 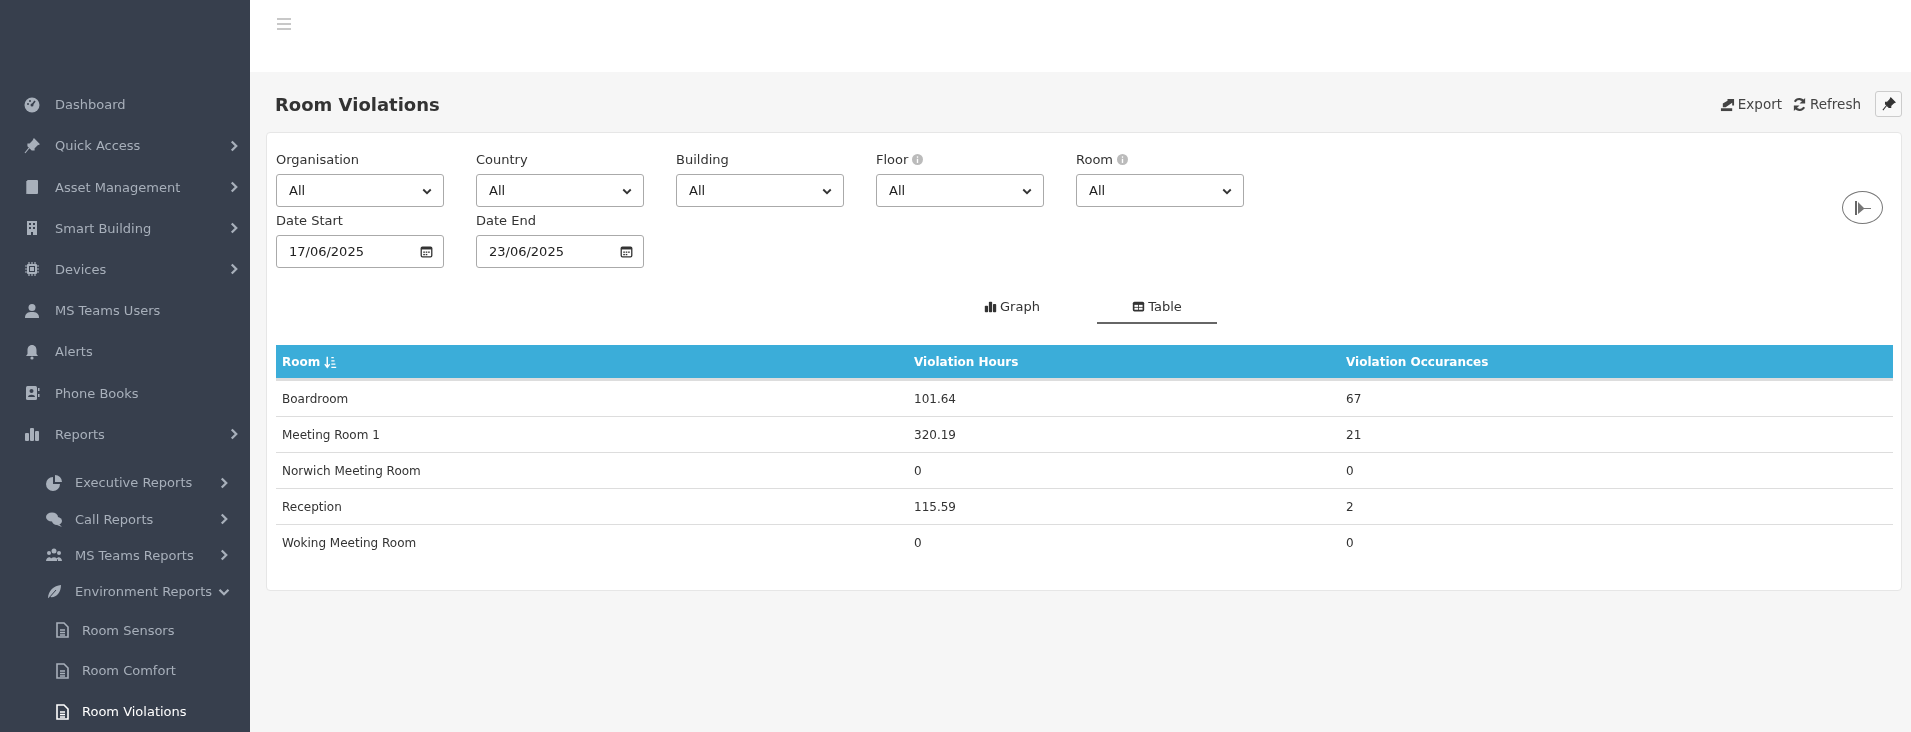 I want to click on sidebar-item: Room Sensors, so click(x=125, y=630).